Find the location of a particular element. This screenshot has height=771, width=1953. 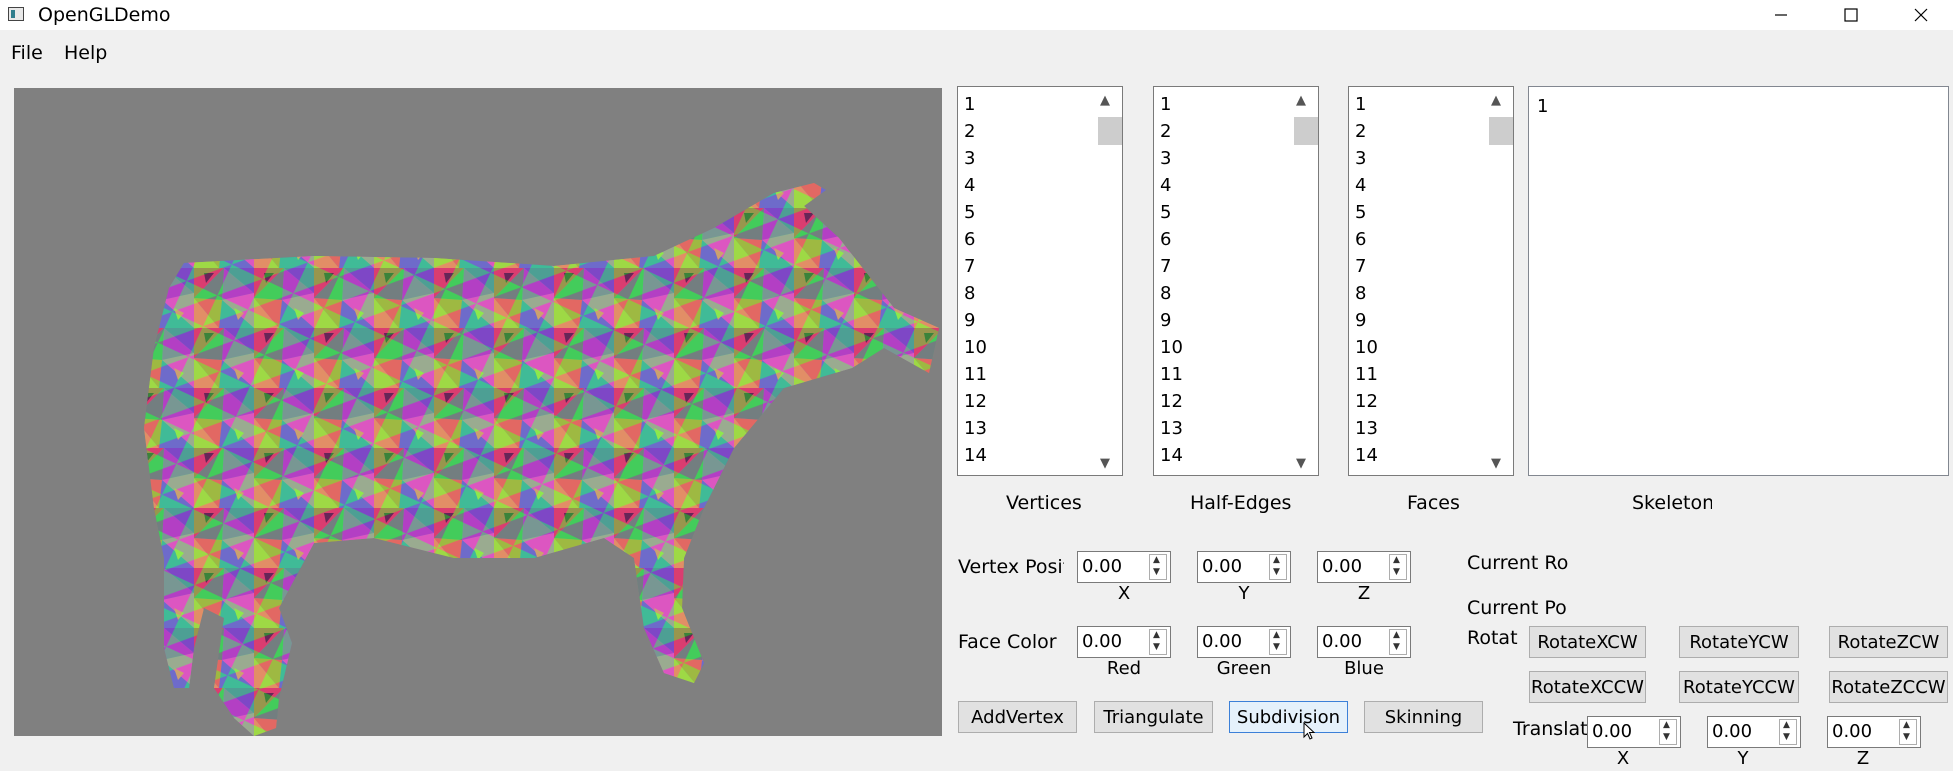

rotate-z-ccw-button: RotateZCCW is located at coordinates (1888, 687).